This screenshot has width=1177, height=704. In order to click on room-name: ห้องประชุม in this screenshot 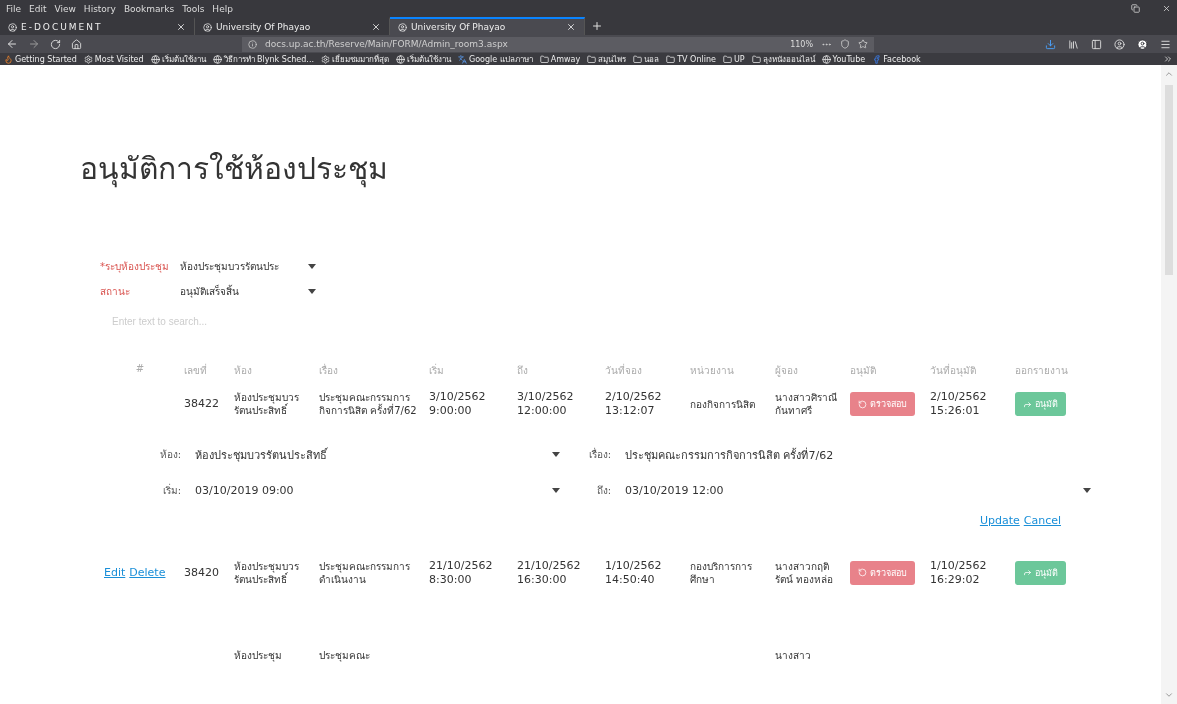, I will do `click(258, 656)`.